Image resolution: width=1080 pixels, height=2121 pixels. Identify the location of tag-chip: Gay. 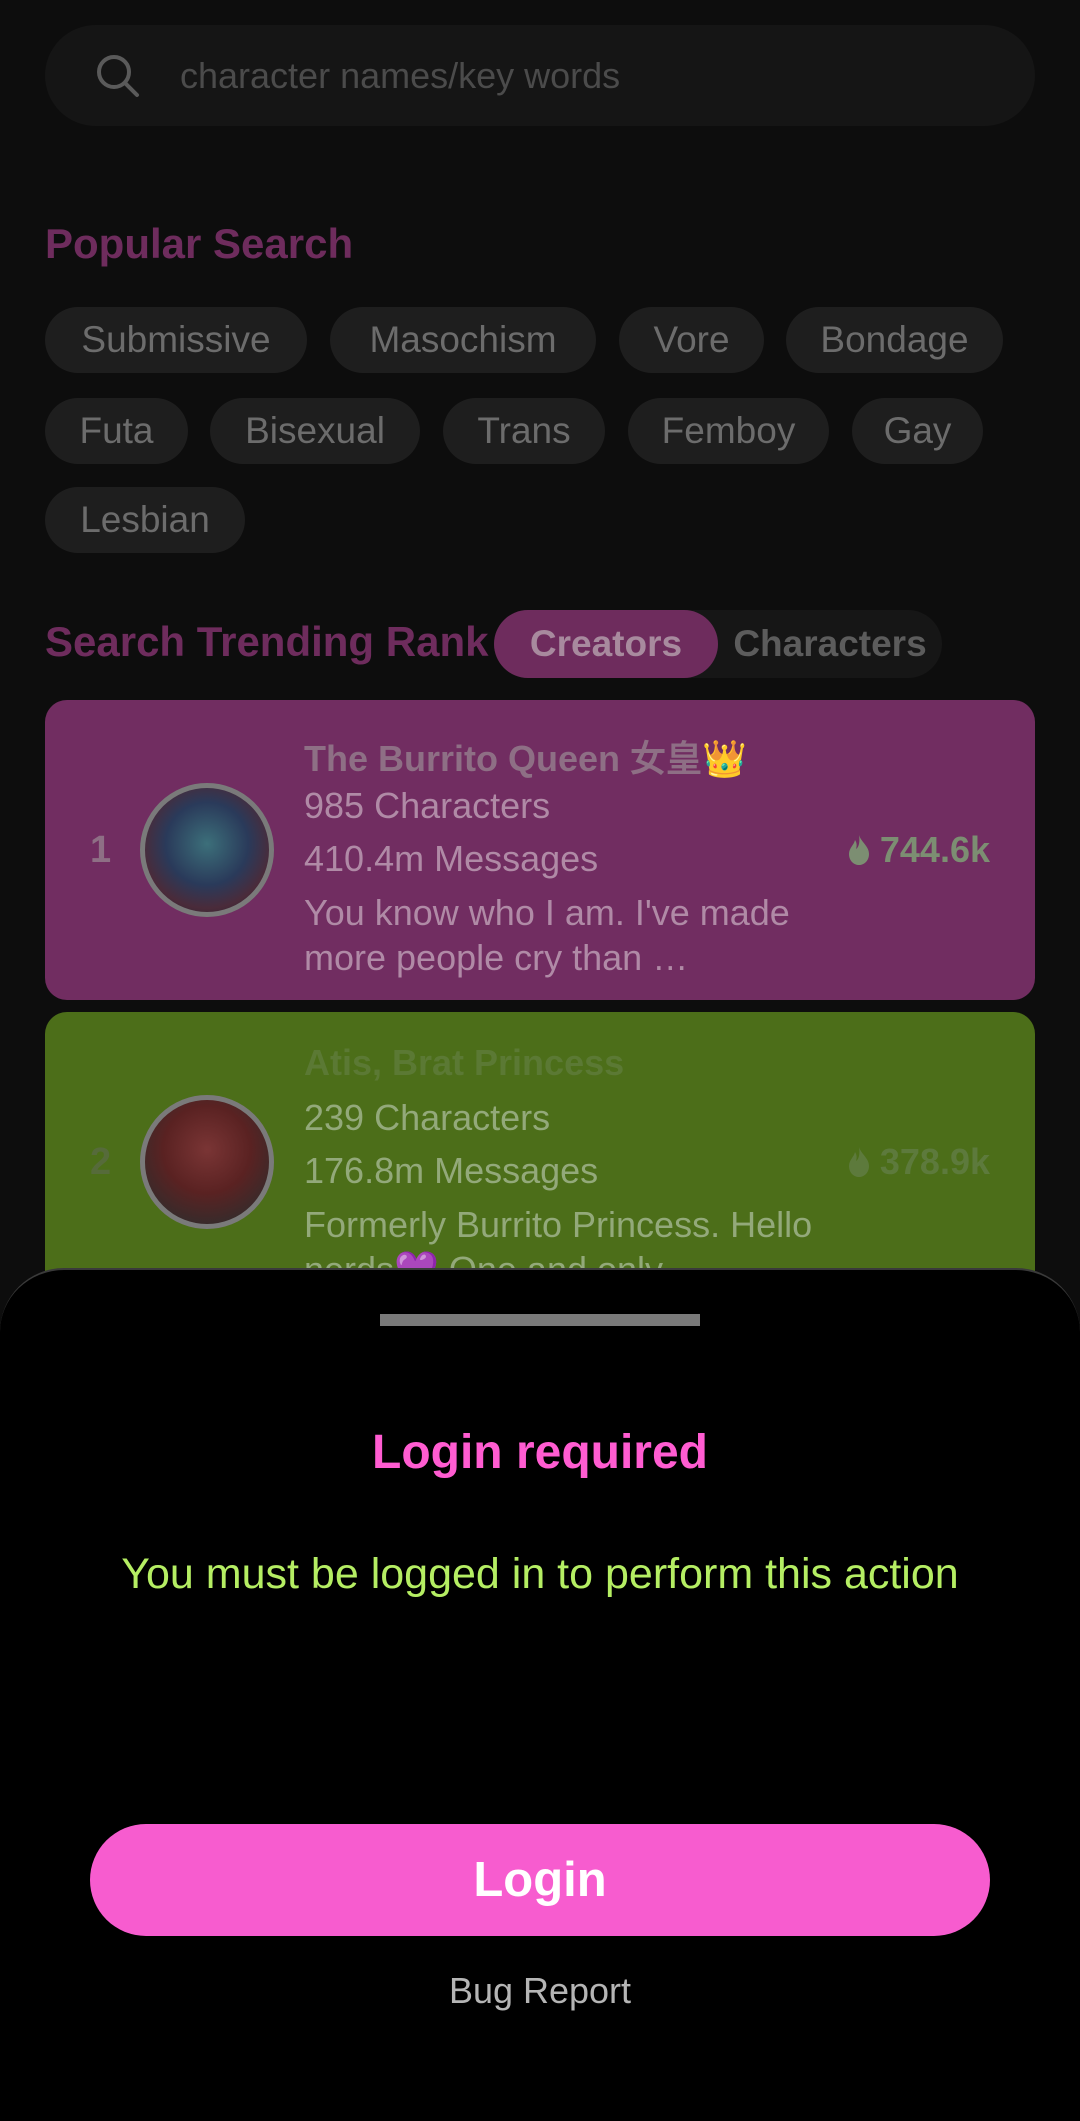
(917, 431).